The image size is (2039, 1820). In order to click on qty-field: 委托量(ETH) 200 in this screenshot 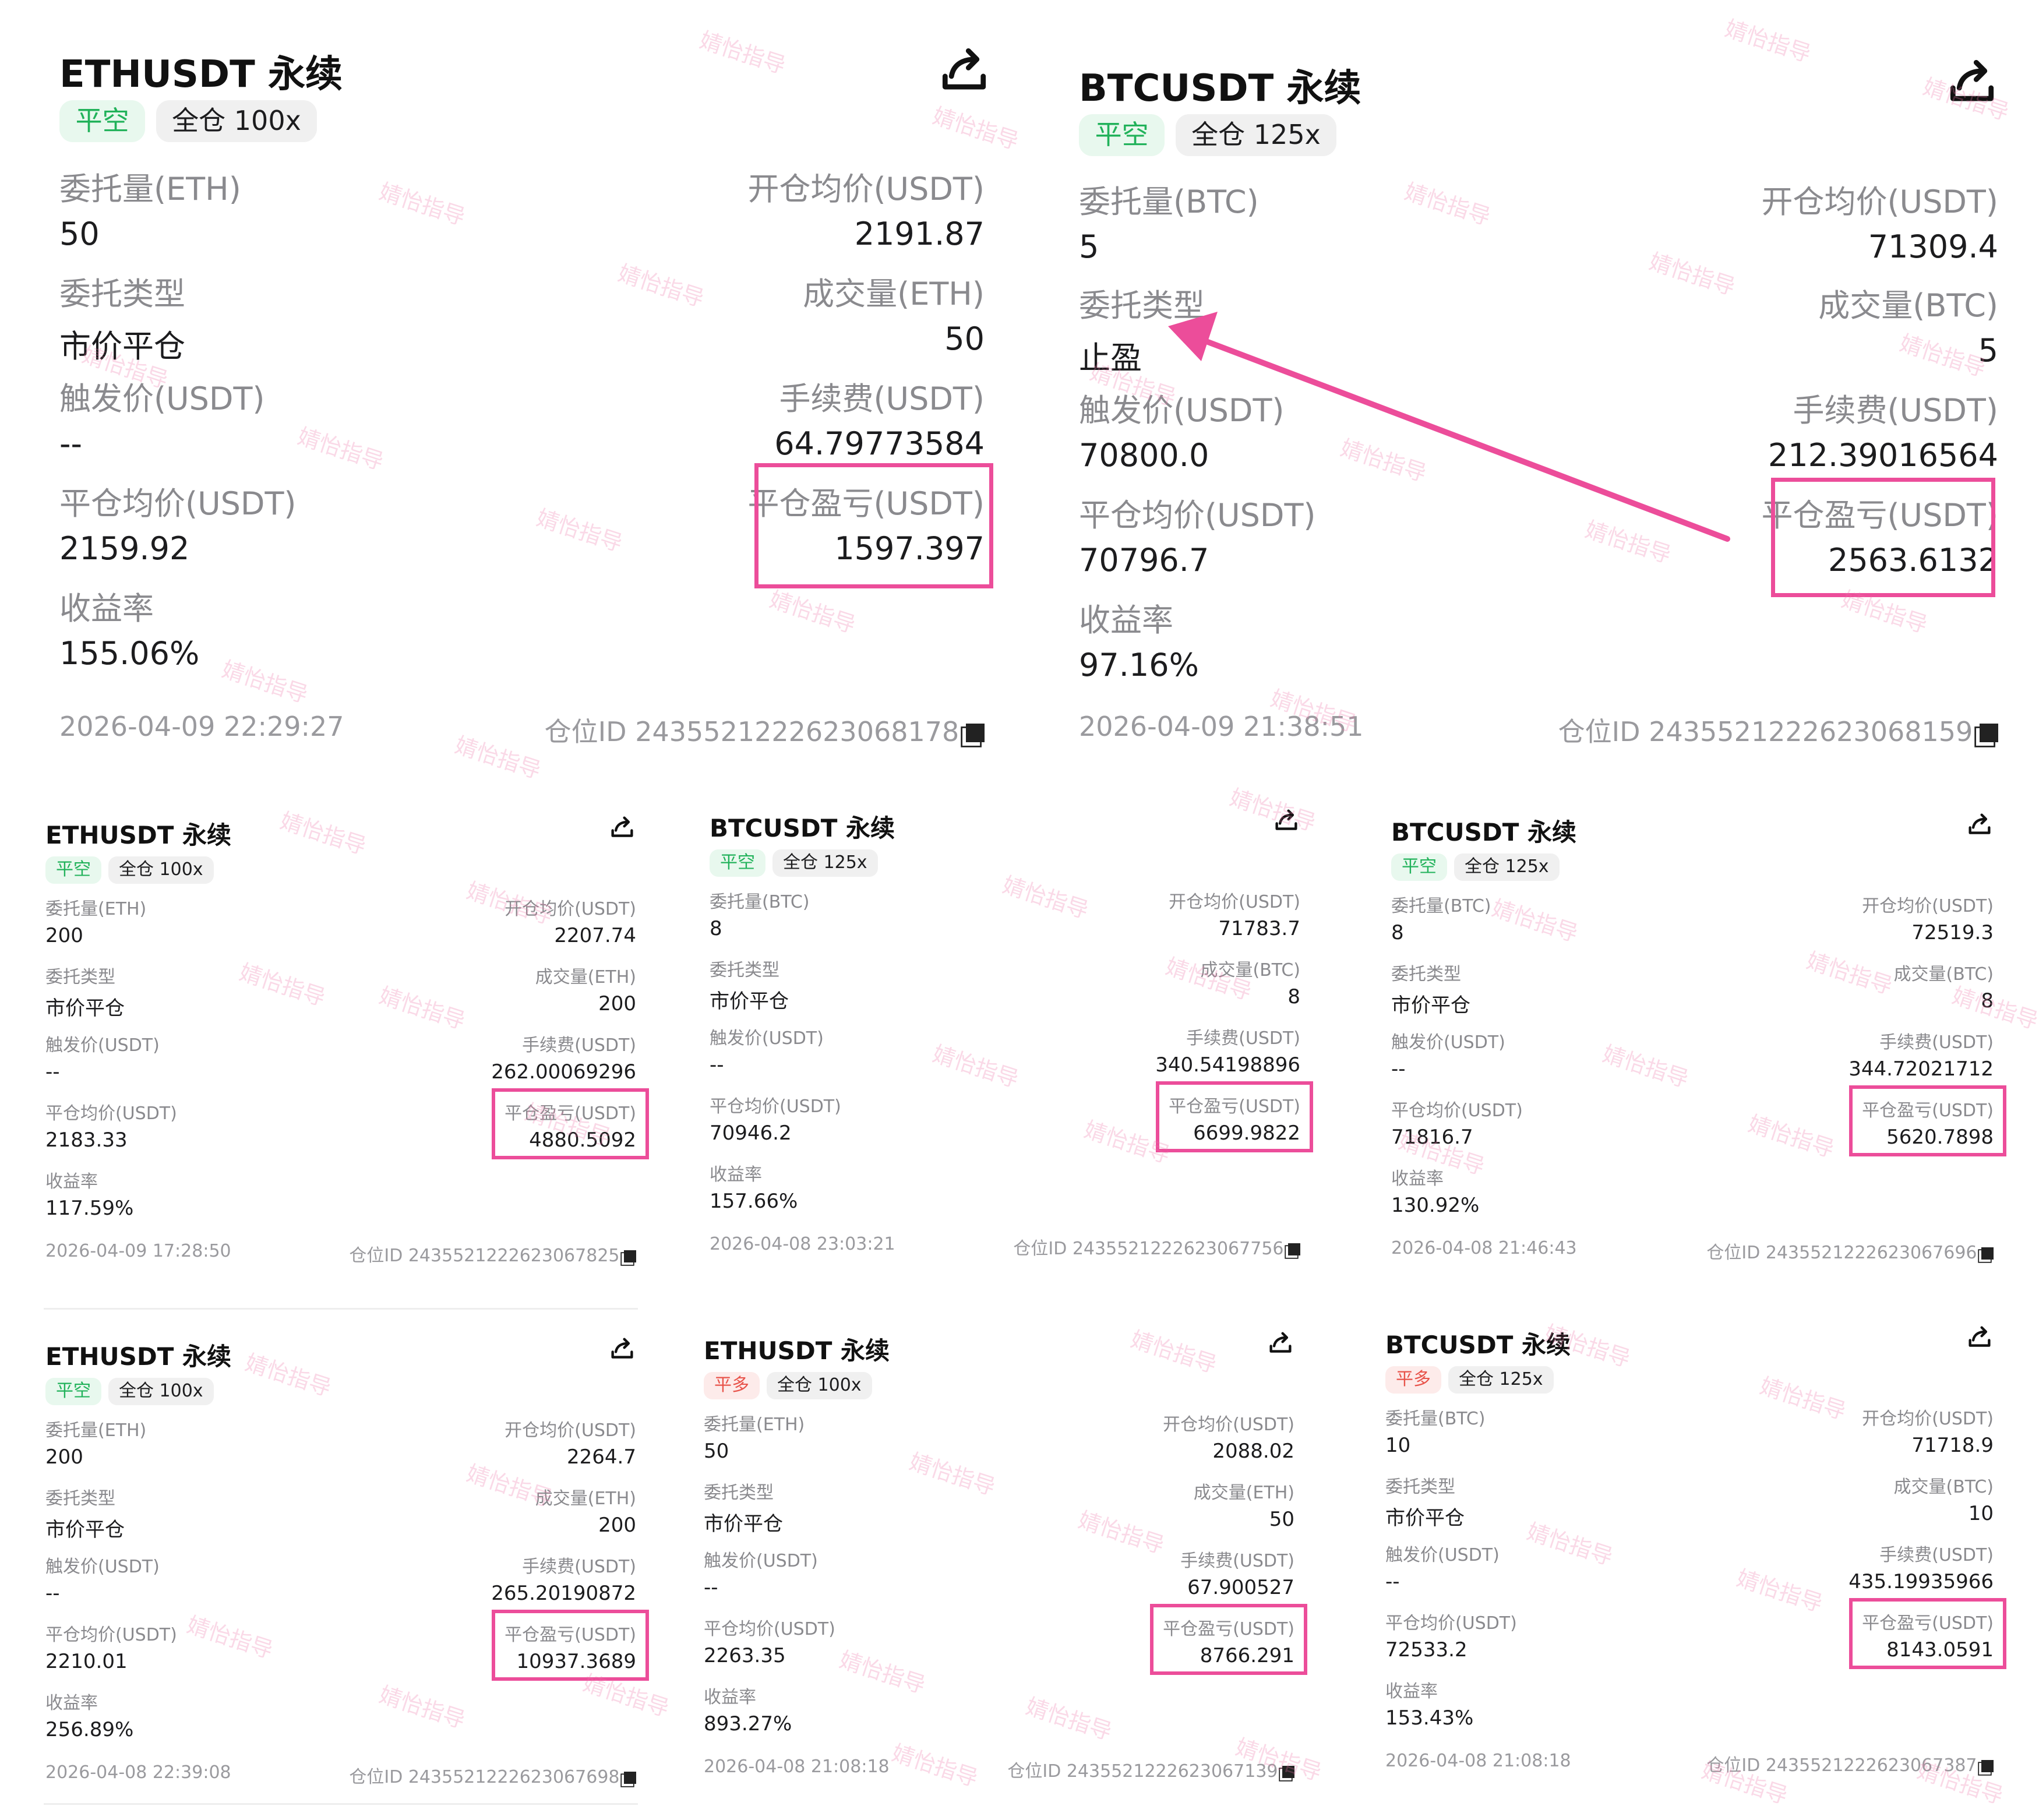, I will do `click(96, 923)`.